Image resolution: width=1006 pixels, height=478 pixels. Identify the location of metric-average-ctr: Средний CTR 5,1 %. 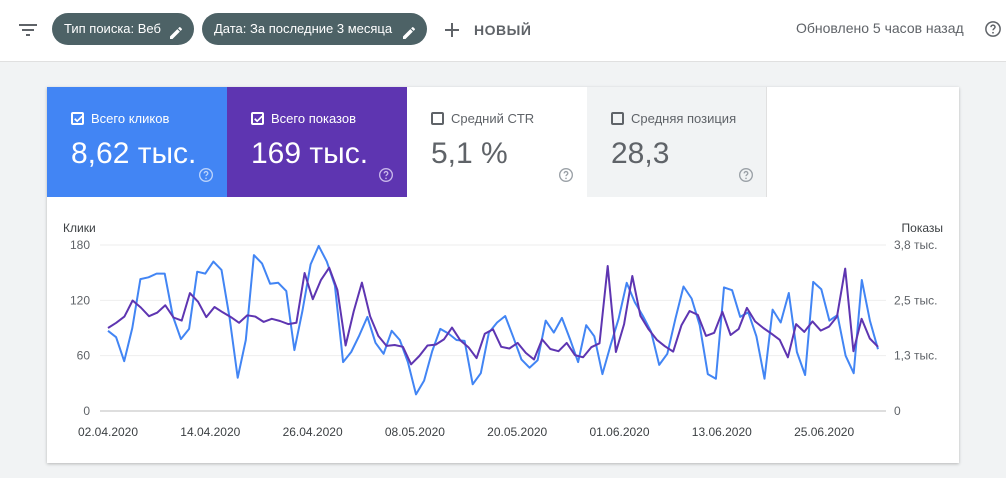
(497, 142).